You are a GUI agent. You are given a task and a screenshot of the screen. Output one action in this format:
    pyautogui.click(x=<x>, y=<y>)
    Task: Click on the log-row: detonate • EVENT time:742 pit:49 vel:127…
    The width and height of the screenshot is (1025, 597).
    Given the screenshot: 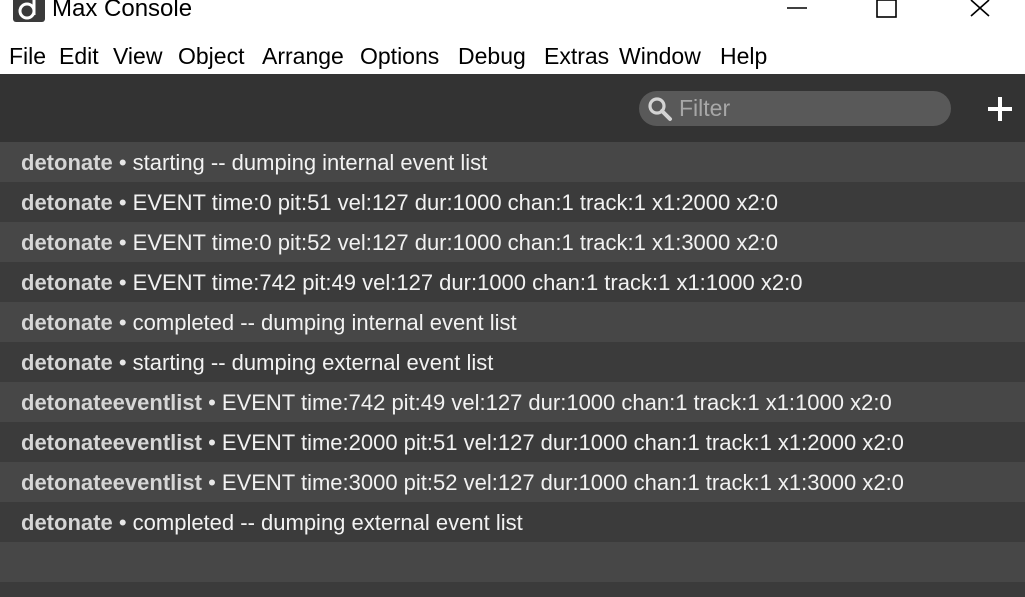 What is the action you would take?
    pyautogui.click(x=512, y=282)
    